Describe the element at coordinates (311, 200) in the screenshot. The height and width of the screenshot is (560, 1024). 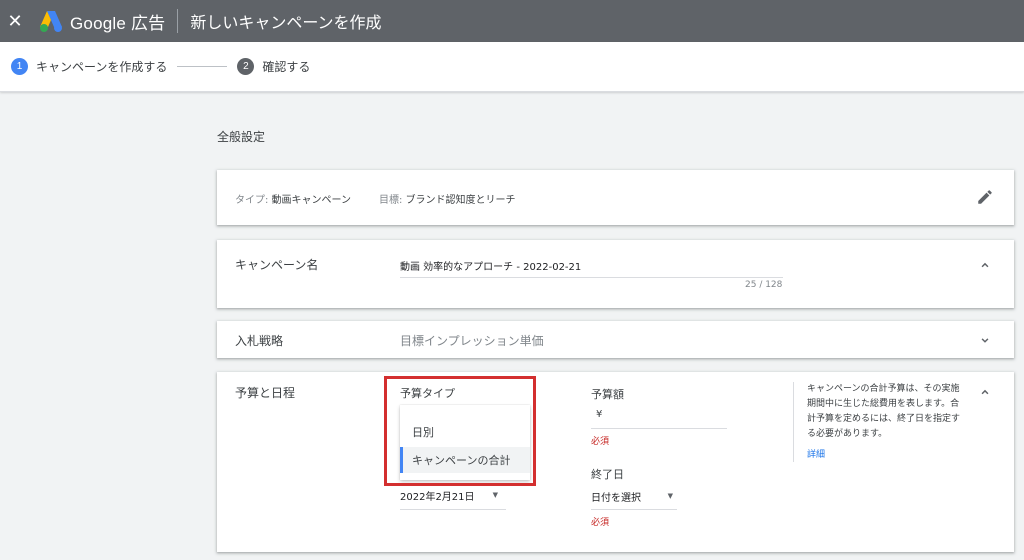
I see `type-value: 動画キャンペーン` at that location.